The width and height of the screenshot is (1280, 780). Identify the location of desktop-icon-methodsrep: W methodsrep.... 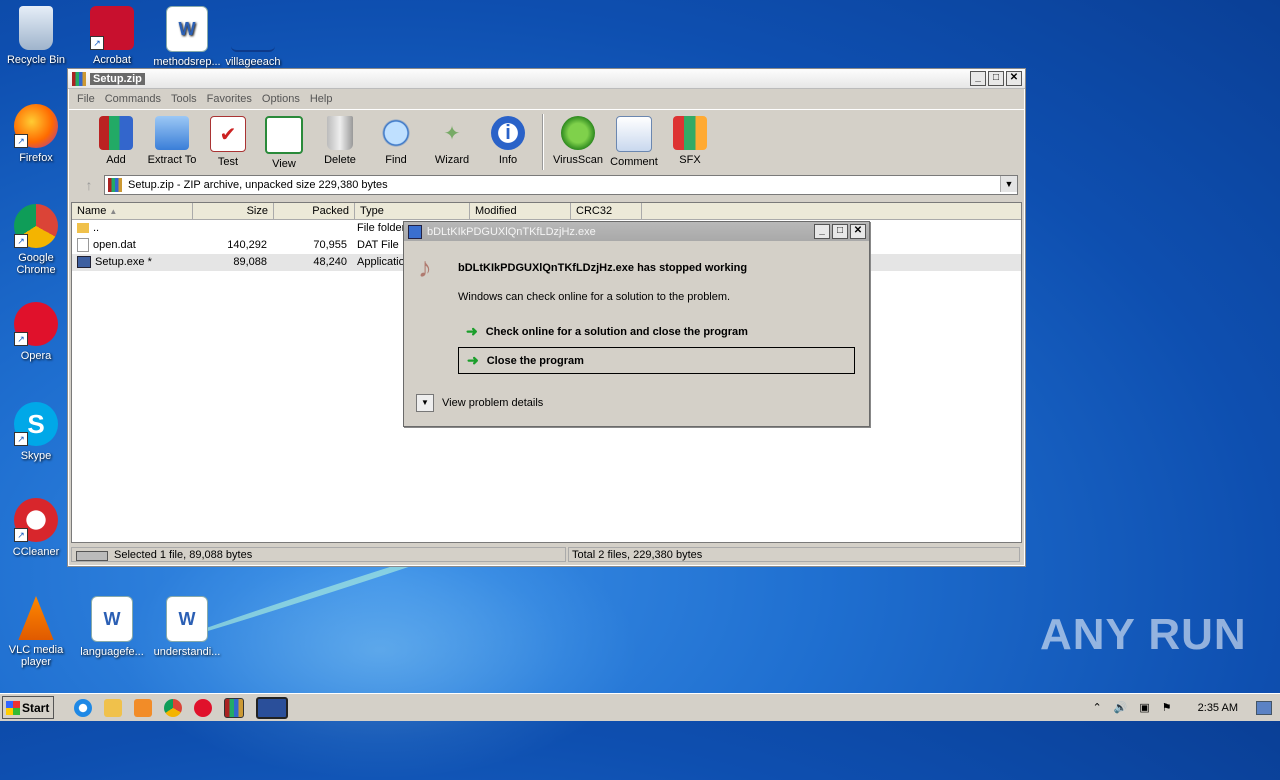
(187, 37).